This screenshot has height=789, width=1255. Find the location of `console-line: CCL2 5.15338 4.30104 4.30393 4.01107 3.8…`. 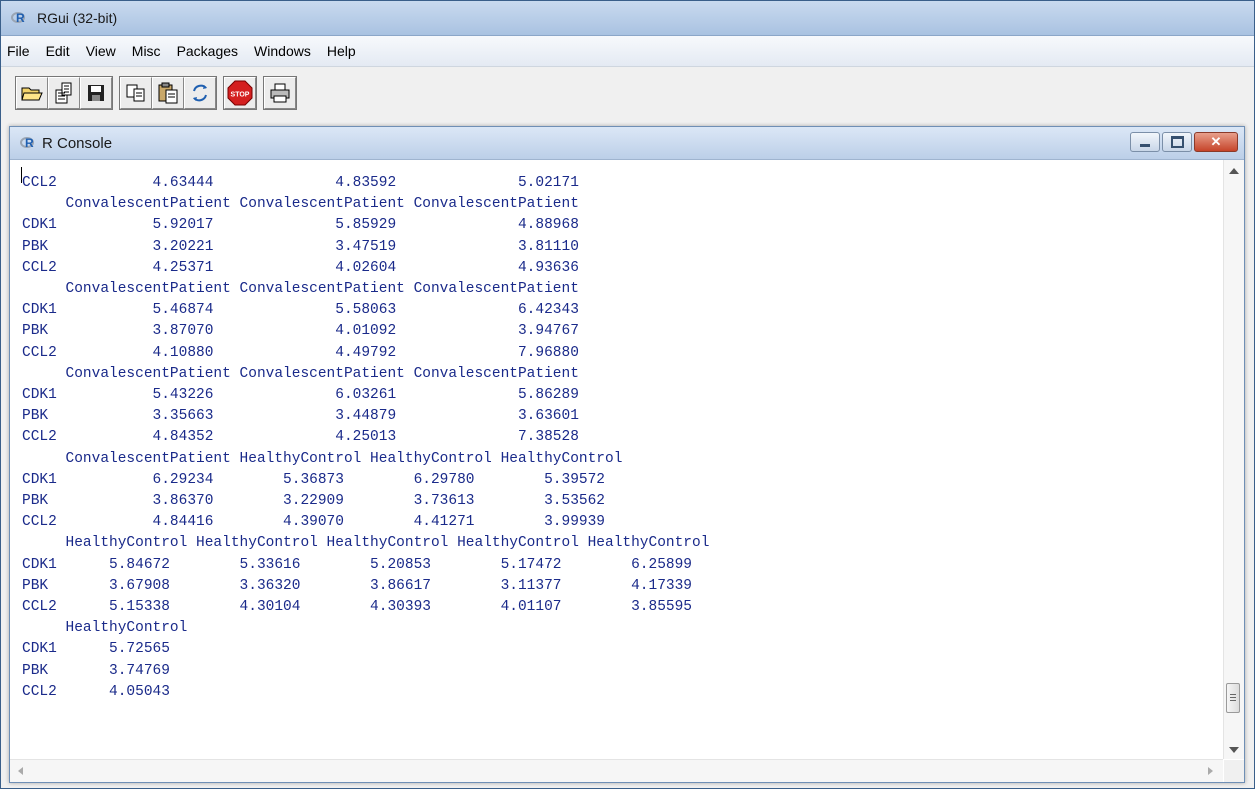

console-line: CCL2 5.15338 4.30104 4.30393 4.01107 3.8… is located at coordinates (357, 607).